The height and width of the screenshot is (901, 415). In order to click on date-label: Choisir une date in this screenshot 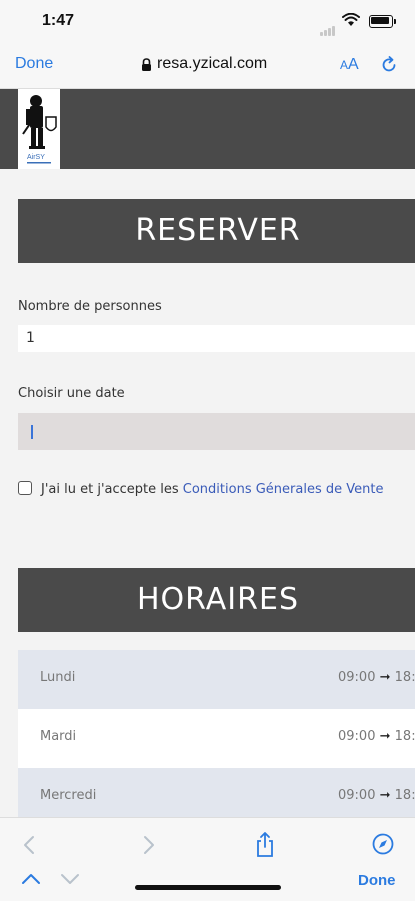, I will do `click(71, 393)`.